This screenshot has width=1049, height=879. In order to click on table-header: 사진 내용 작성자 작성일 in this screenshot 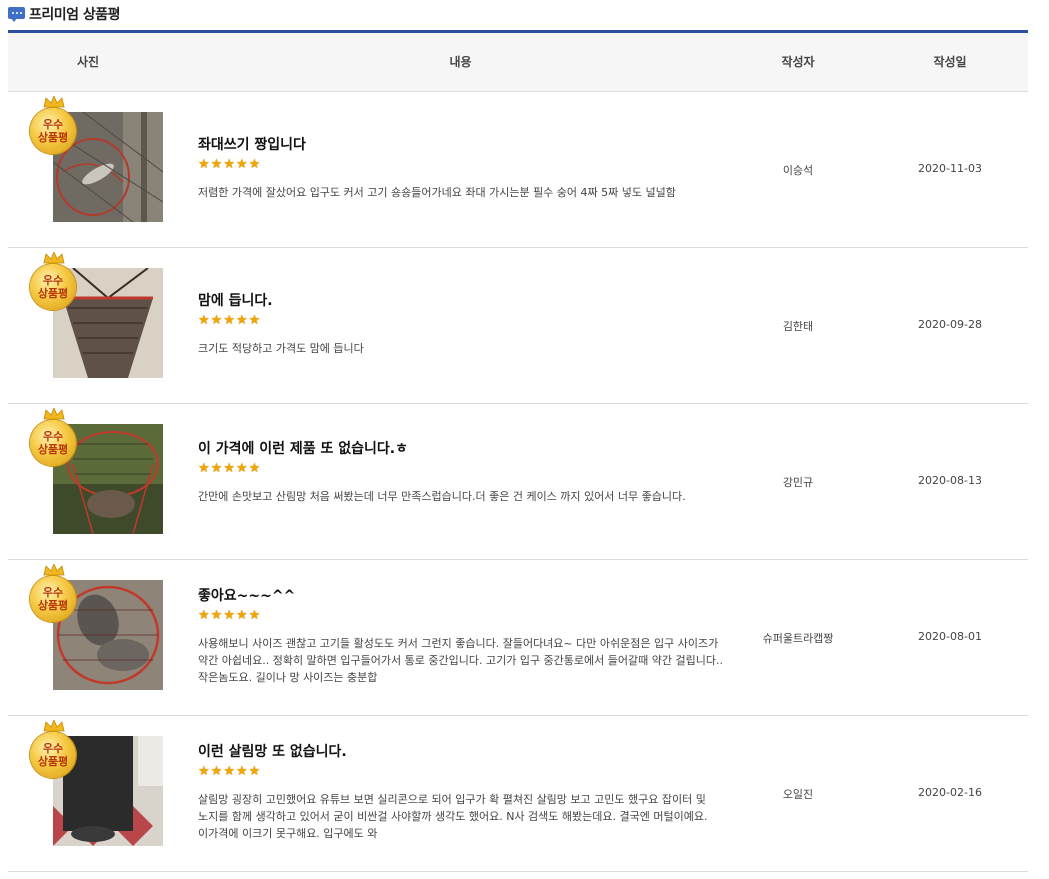, I will do `click(518, 61)`.